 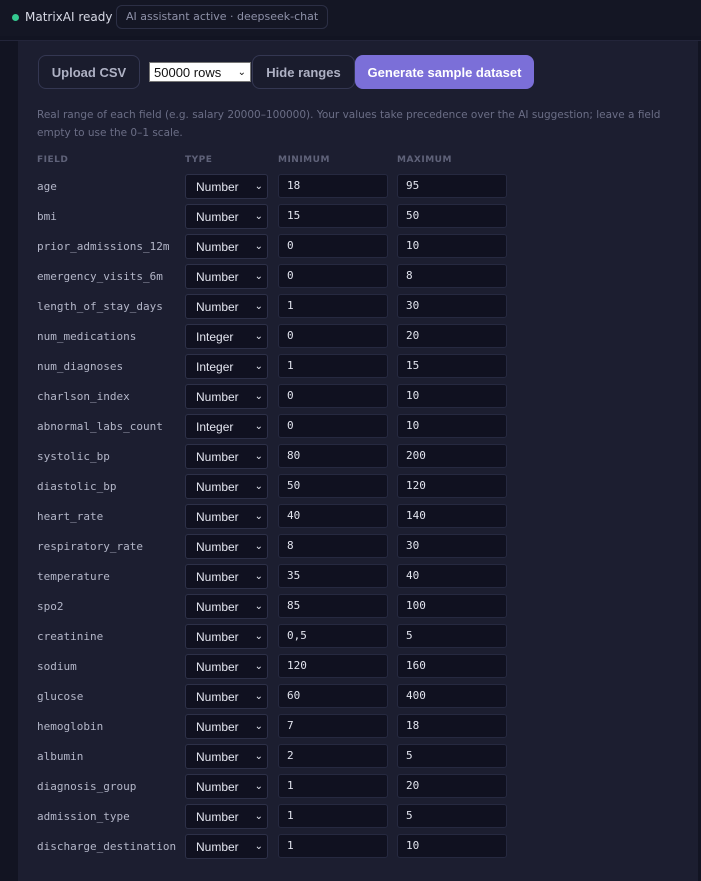 I want to click on hide-ranges-button: Hide ranges, so click(x=303, y=72).